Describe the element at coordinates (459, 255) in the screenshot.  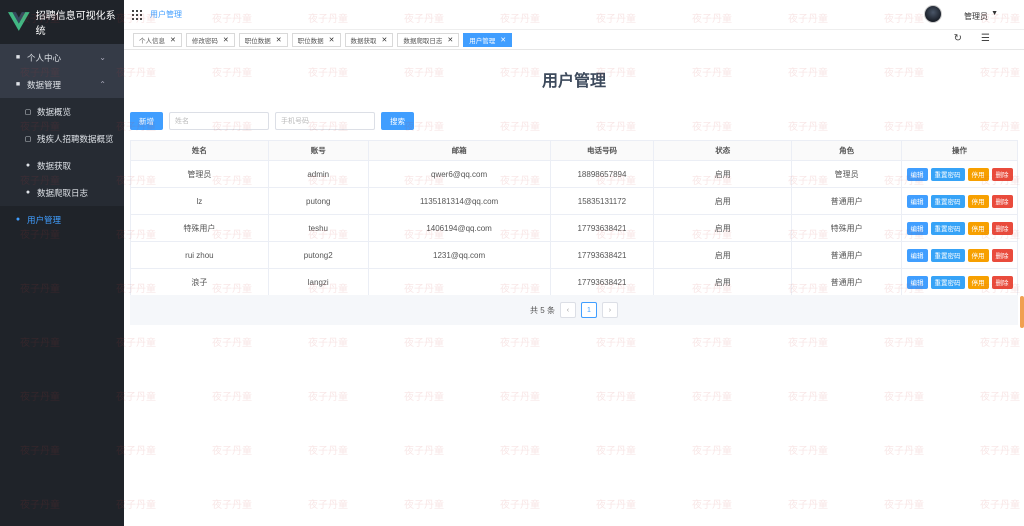
I see `table-cell: 1231@qq.com` at that location.